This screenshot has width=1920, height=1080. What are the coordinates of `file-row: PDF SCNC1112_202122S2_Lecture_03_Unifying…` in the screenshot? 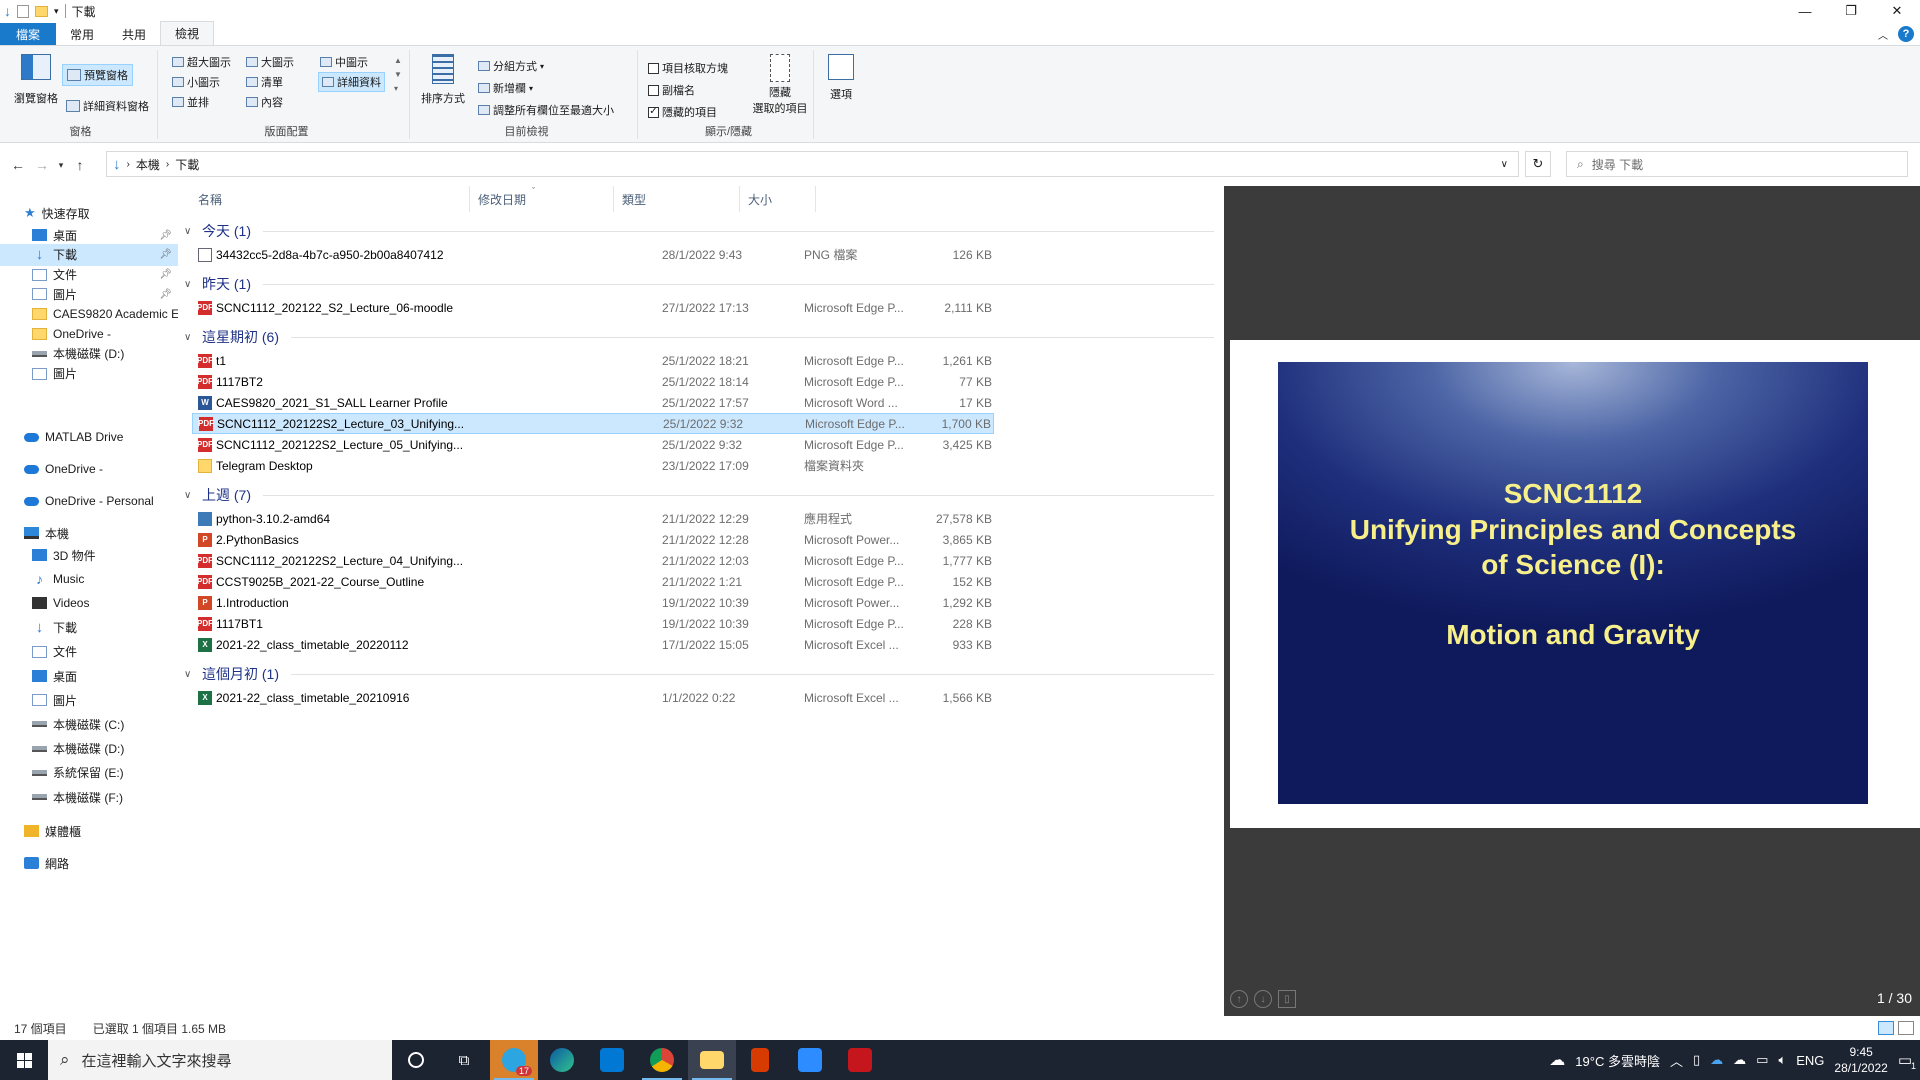 It's located at (593, 423).